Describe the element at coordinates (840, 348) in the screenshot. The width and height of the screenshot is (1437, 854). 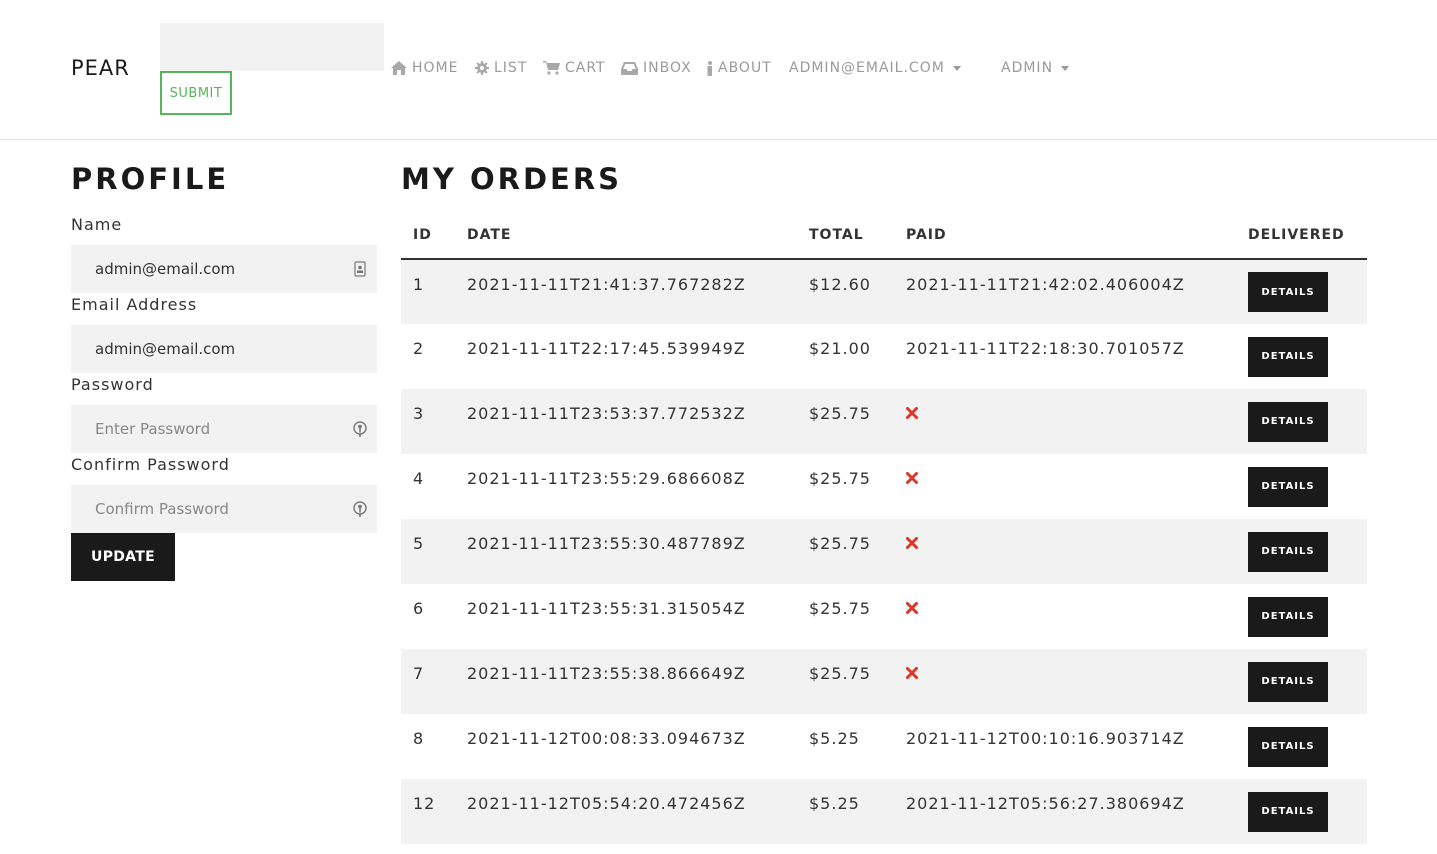
I see `order-total: $21.00` at that location.